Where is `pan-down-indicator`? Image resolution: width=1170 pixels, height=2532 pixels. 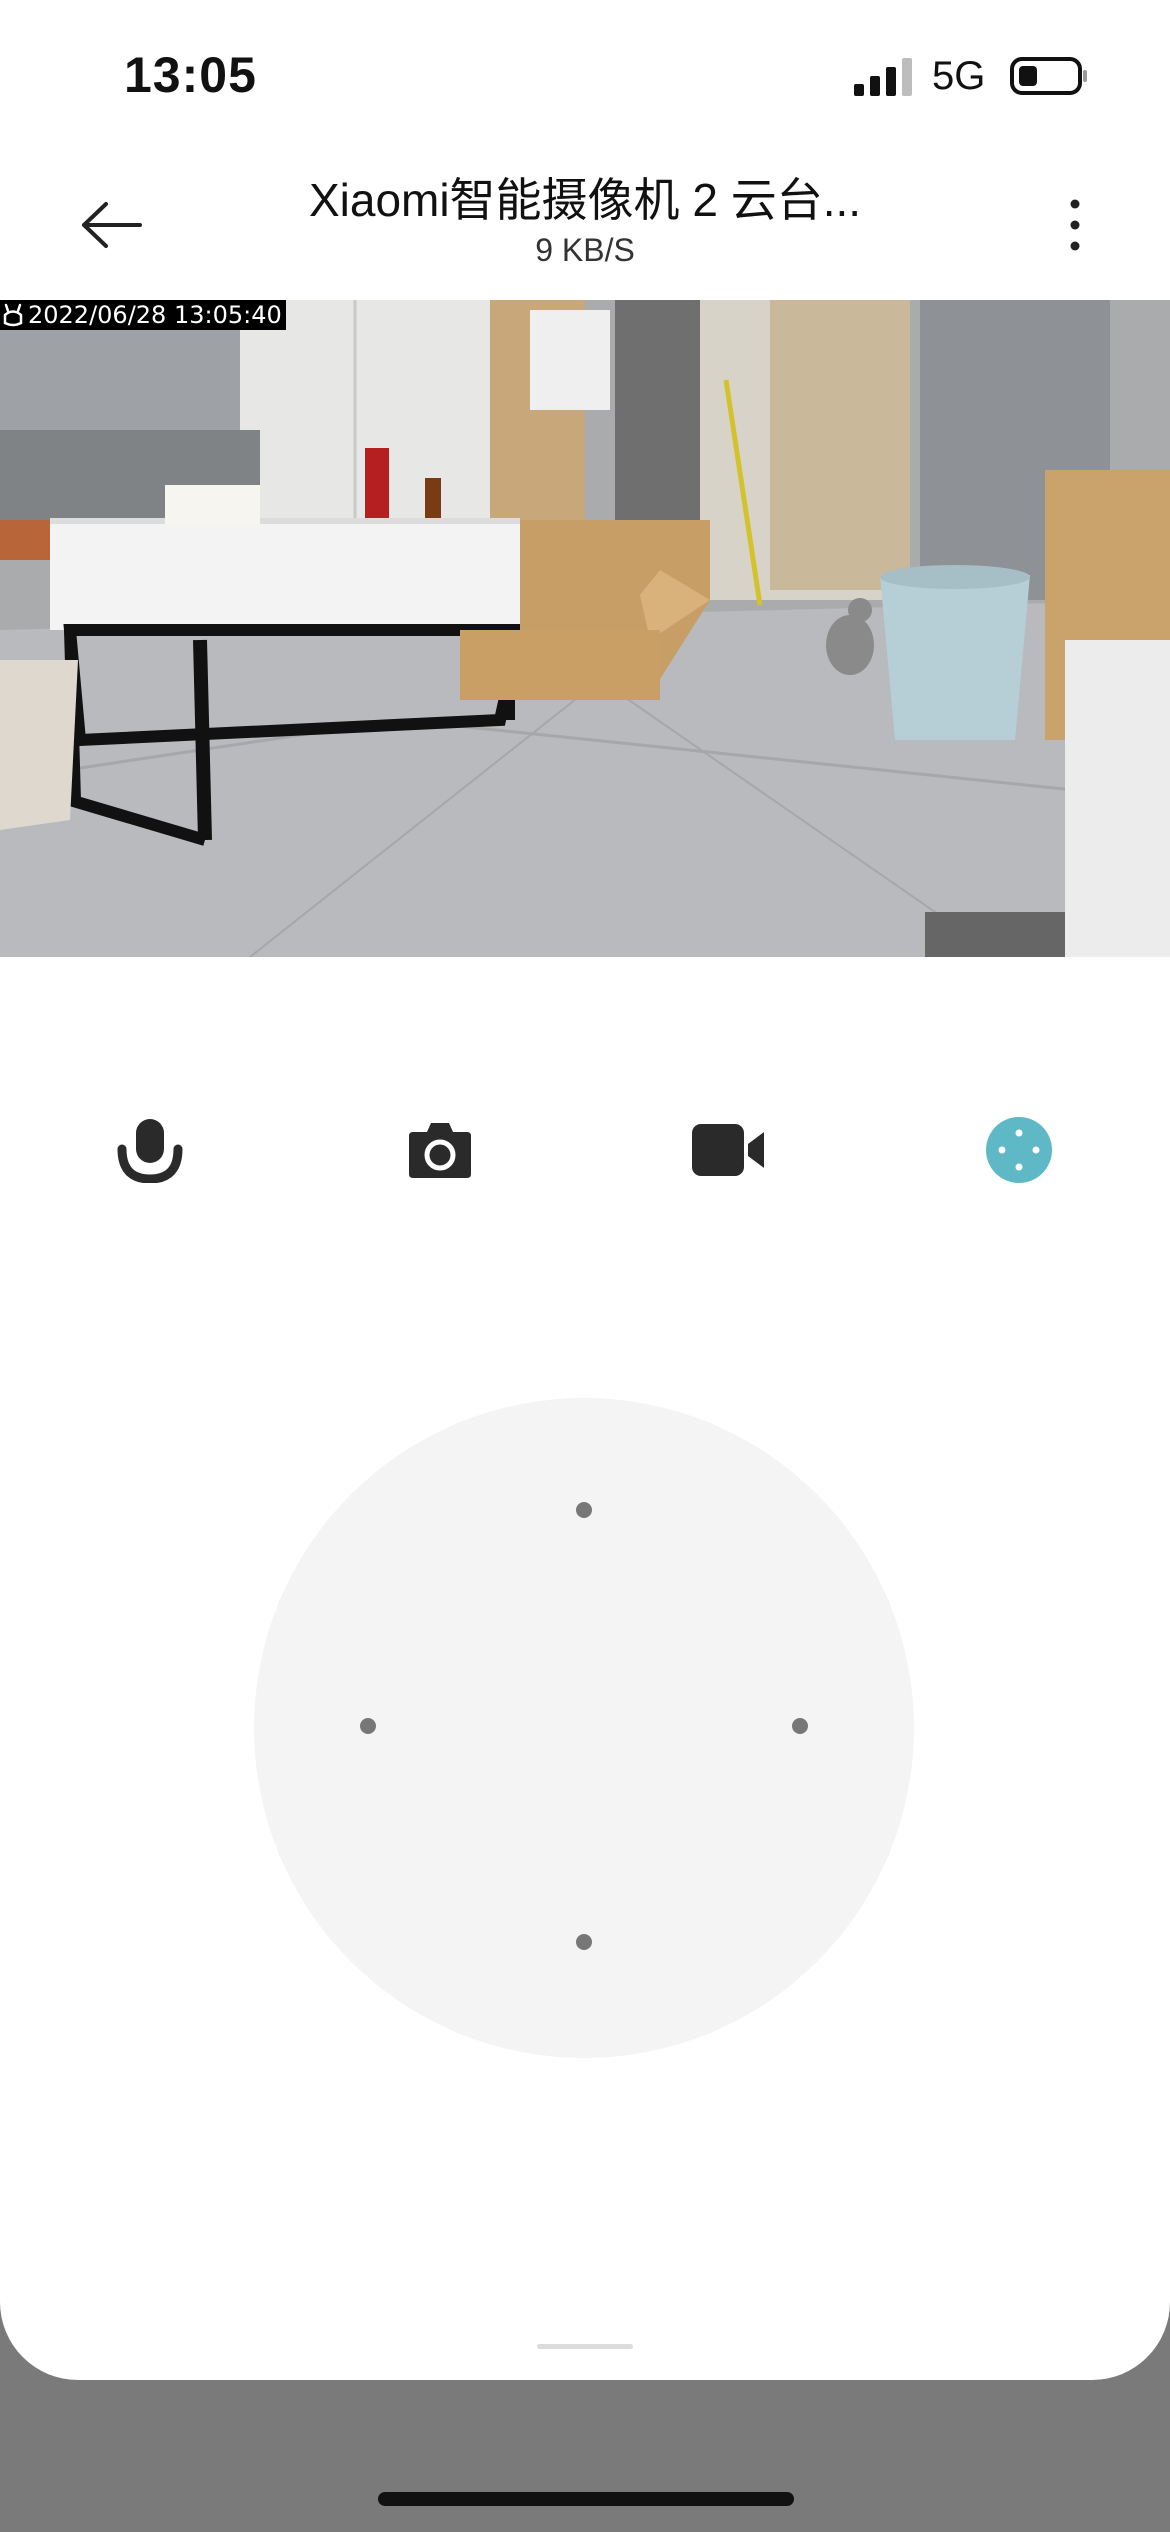 pan-down-indicator is located at coordinates (584, 1942).